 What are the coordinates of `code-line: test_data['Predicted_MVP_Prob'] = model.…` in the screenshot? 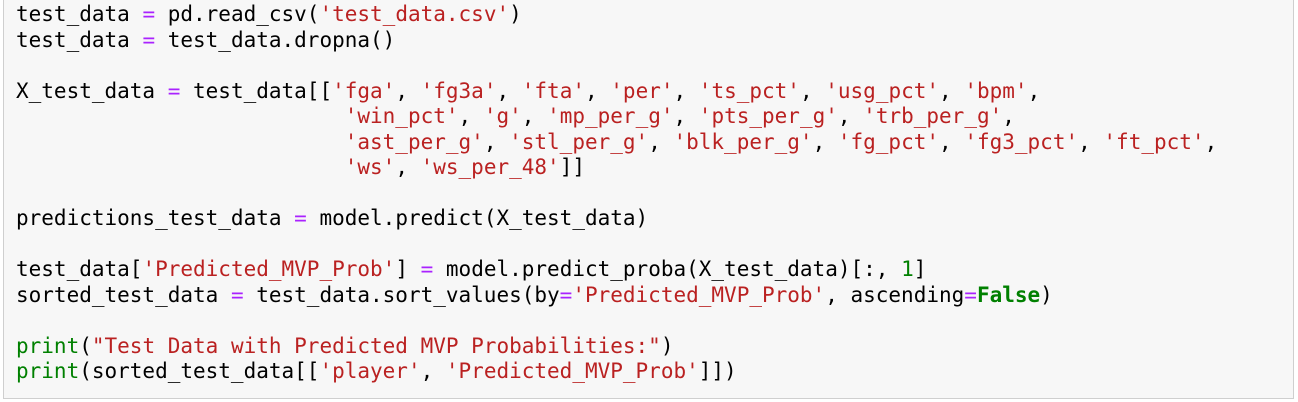 It's located at (616, 270).